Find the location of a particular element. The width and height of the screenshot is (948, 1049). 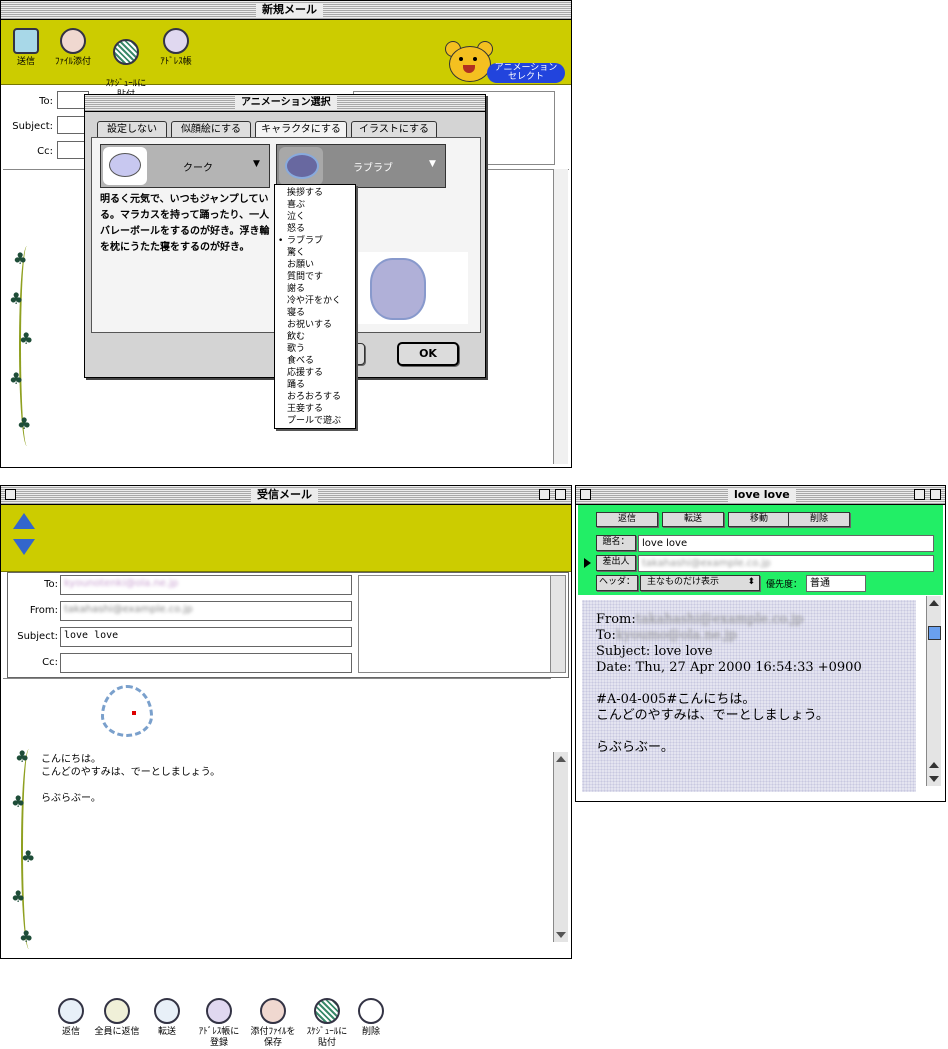

menu-item: 挨拶する is located at coordinates (315, 193).